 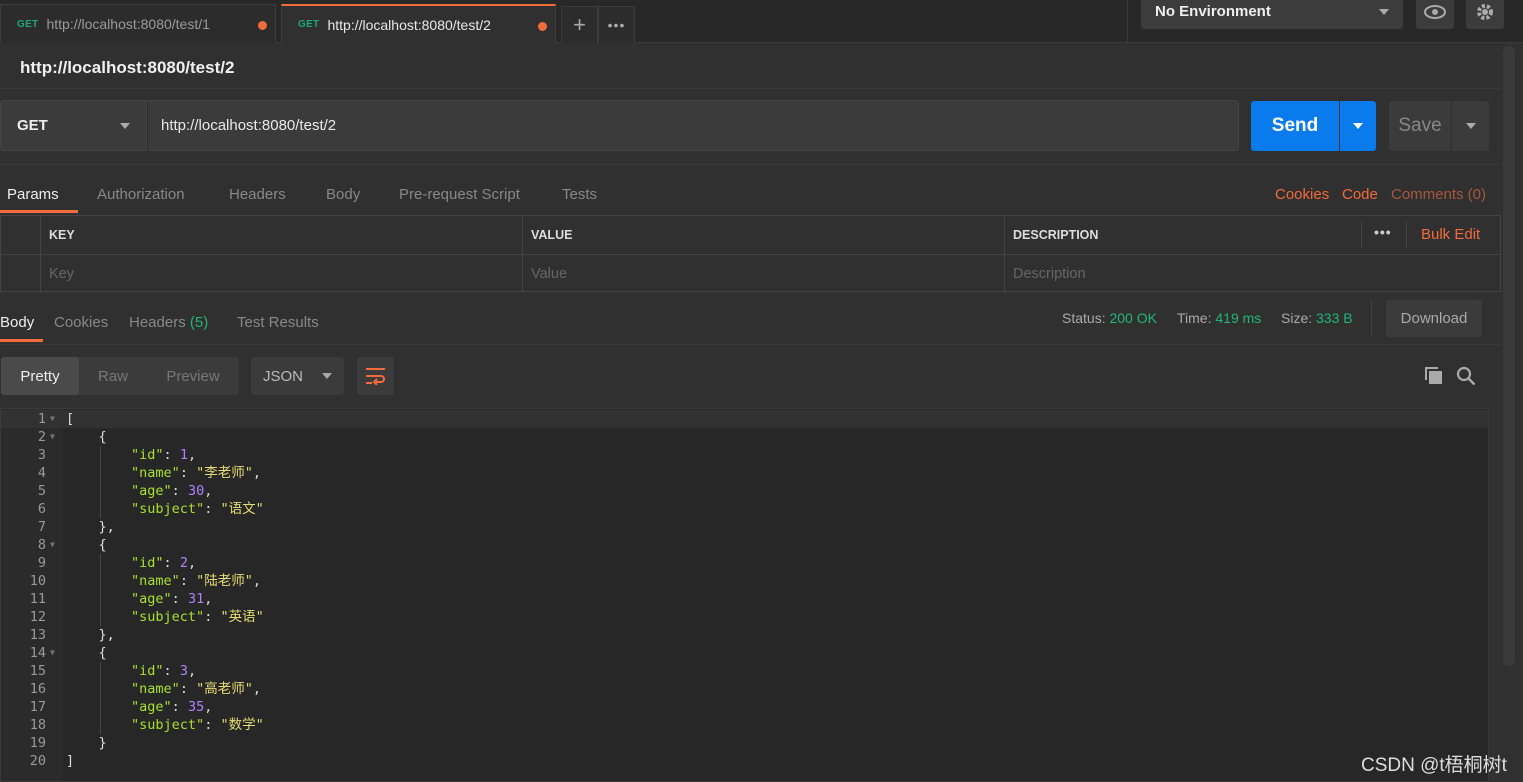 What do you see at coordinates (1438, 194) in the screenshot?
I see `comments-link: Comments (0)` at bounding box center [1438, 194].